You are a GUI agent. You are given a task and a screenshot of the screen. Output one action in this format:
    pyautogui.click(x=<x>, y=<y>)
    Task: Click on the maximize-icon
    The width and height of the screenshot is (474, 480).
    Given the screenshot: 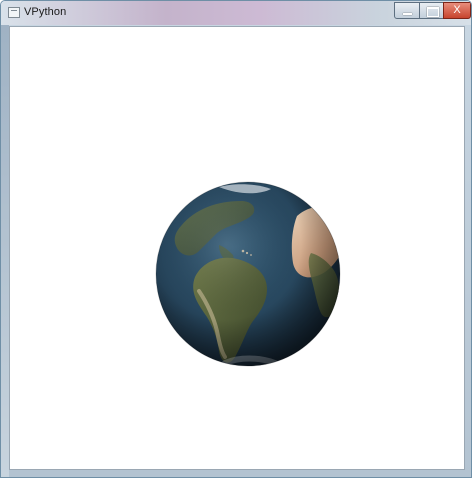 What is the action you would take?
    pyautogui.click(x=433, y=12)
    